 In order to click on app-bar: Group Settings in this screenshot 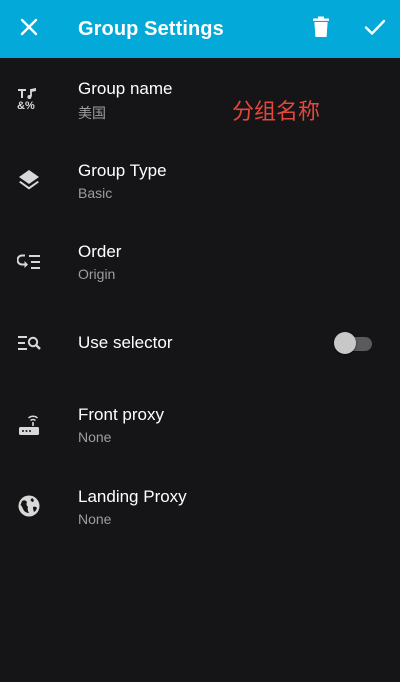, I will do `click(200, 29)`.